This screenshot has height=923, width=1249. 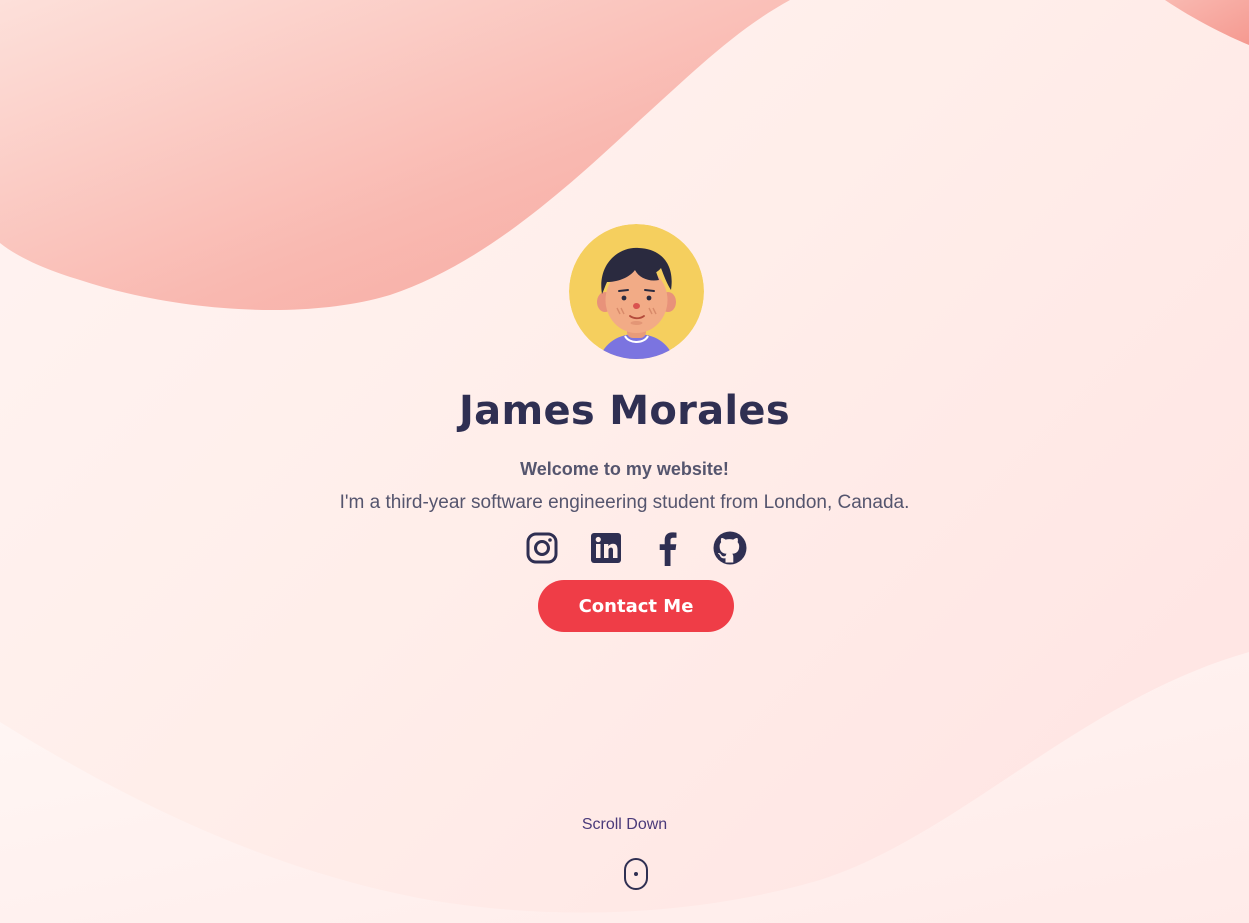 I want to click on avatar-illustration-icon, so click(x=636, y=291).